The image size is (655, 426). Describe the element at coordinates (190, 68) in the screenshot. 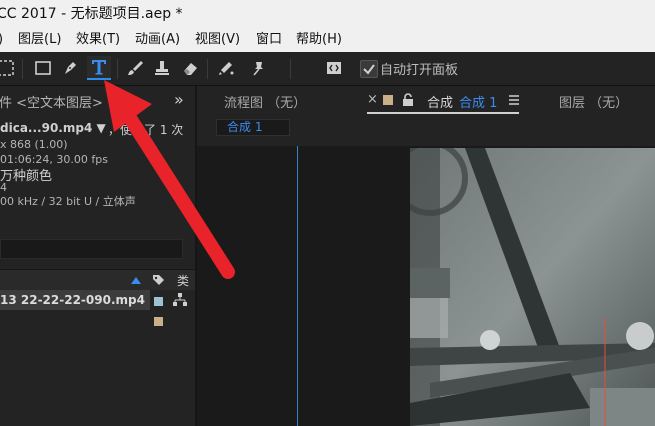

I see `eraser-tool-icon` at that location.